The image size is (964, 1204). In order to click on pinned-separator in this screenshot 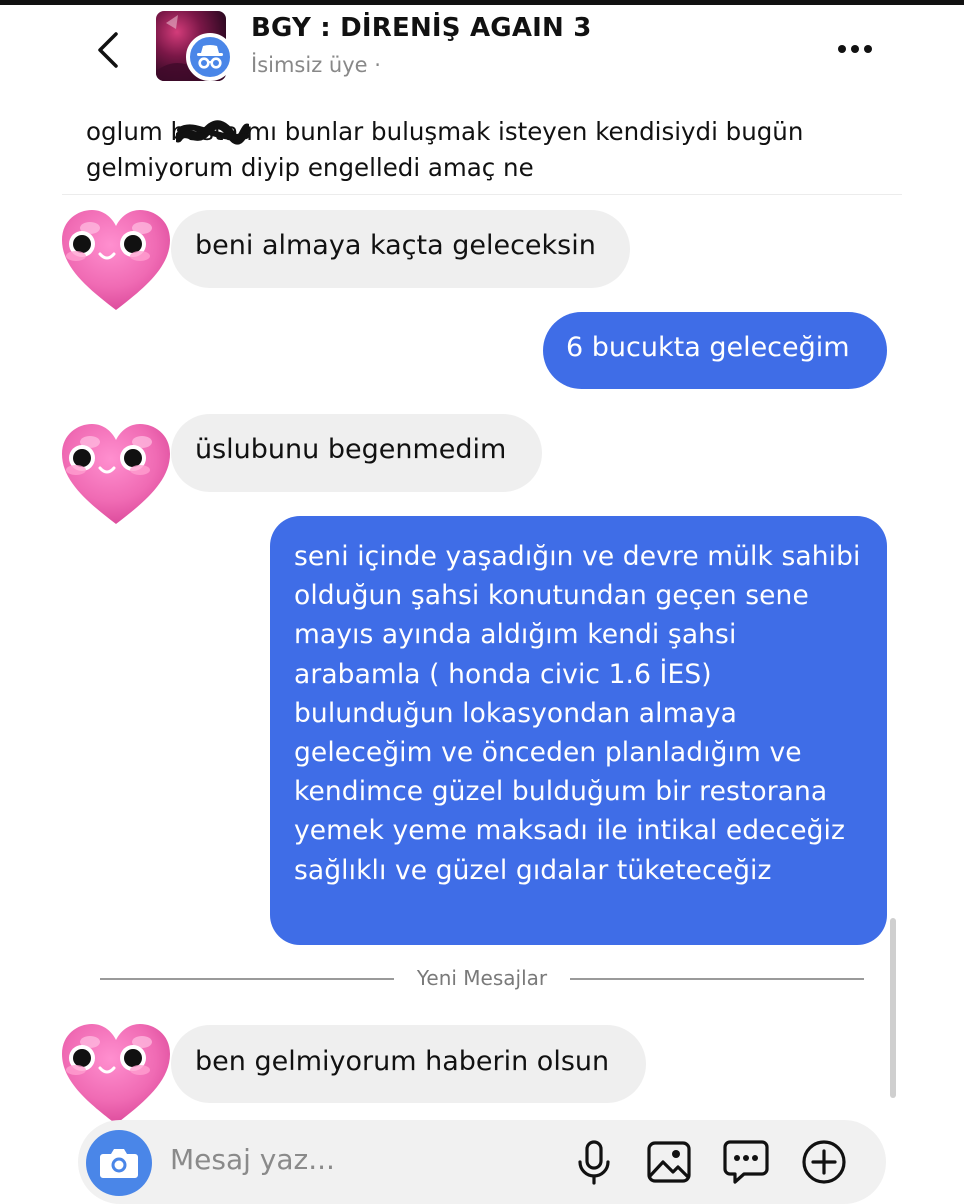, I will do `click(482, 194)`.